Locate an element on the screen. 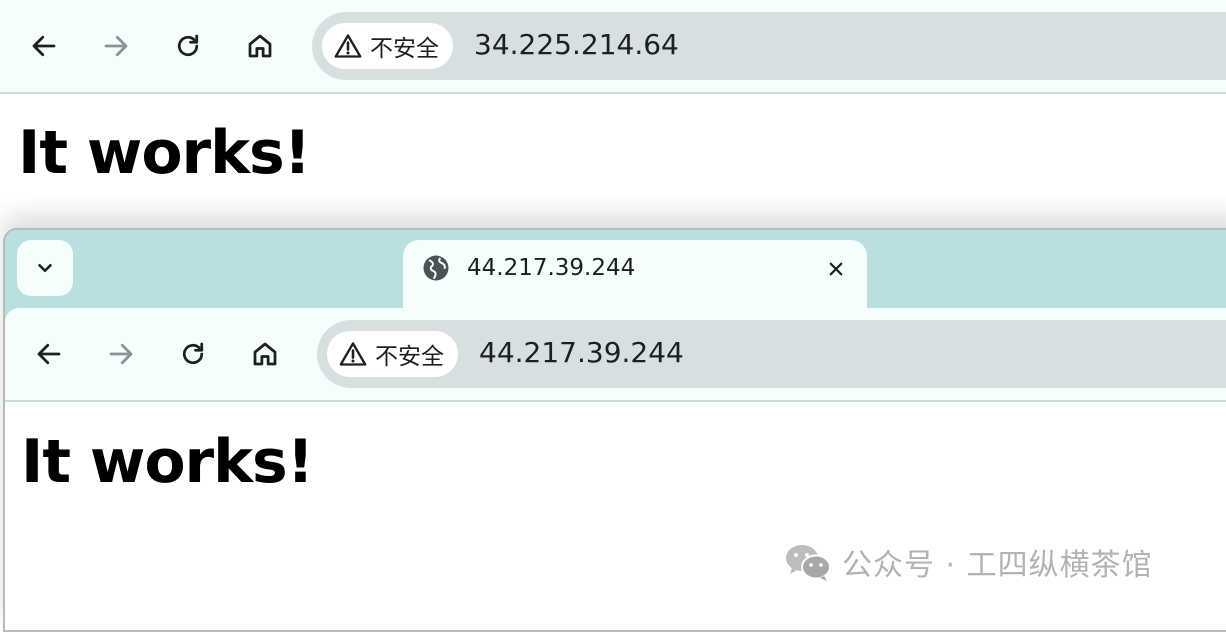 Image resolution: width=1226 pixels, height=632 pixels. watermark: 公众号 · 工四纵横茶馆 is located at coordinates (968, 562).